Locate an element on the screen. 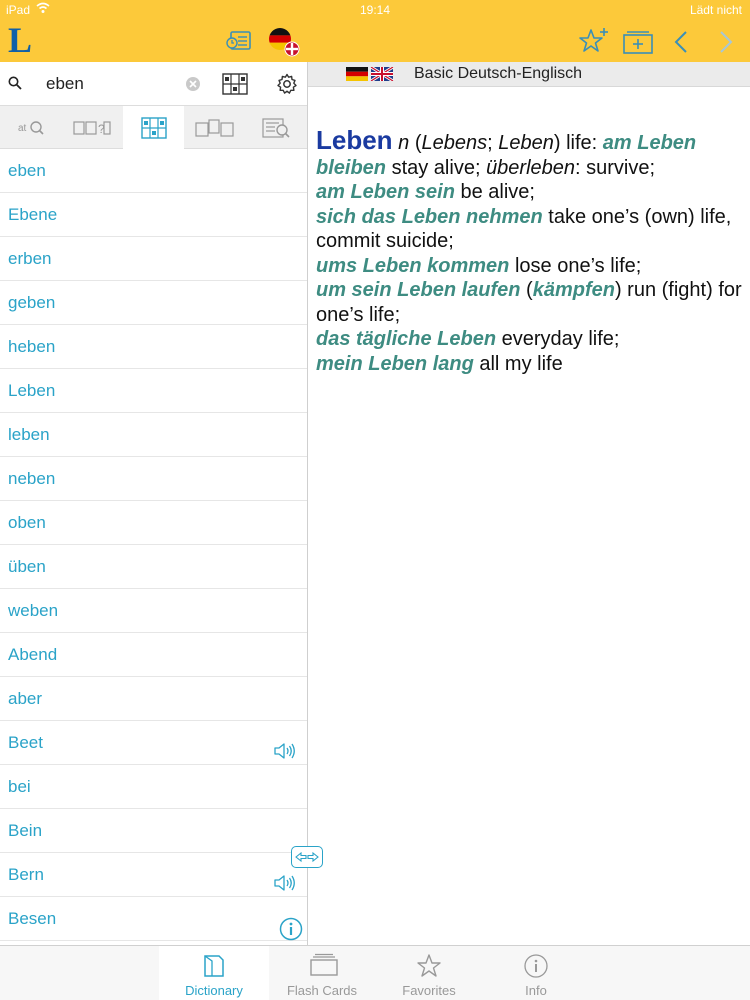 The width and height of the screenshot is (750, 1000). tab-label: Favorites is located at coordinates (429, 990).